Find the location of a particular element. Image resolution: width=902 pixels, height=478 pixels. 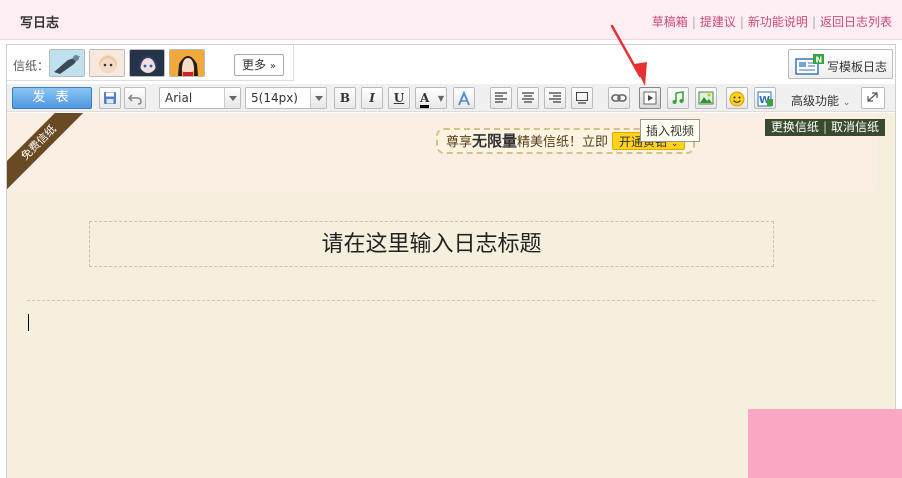

save-icon is located at coordinates (110, 98).